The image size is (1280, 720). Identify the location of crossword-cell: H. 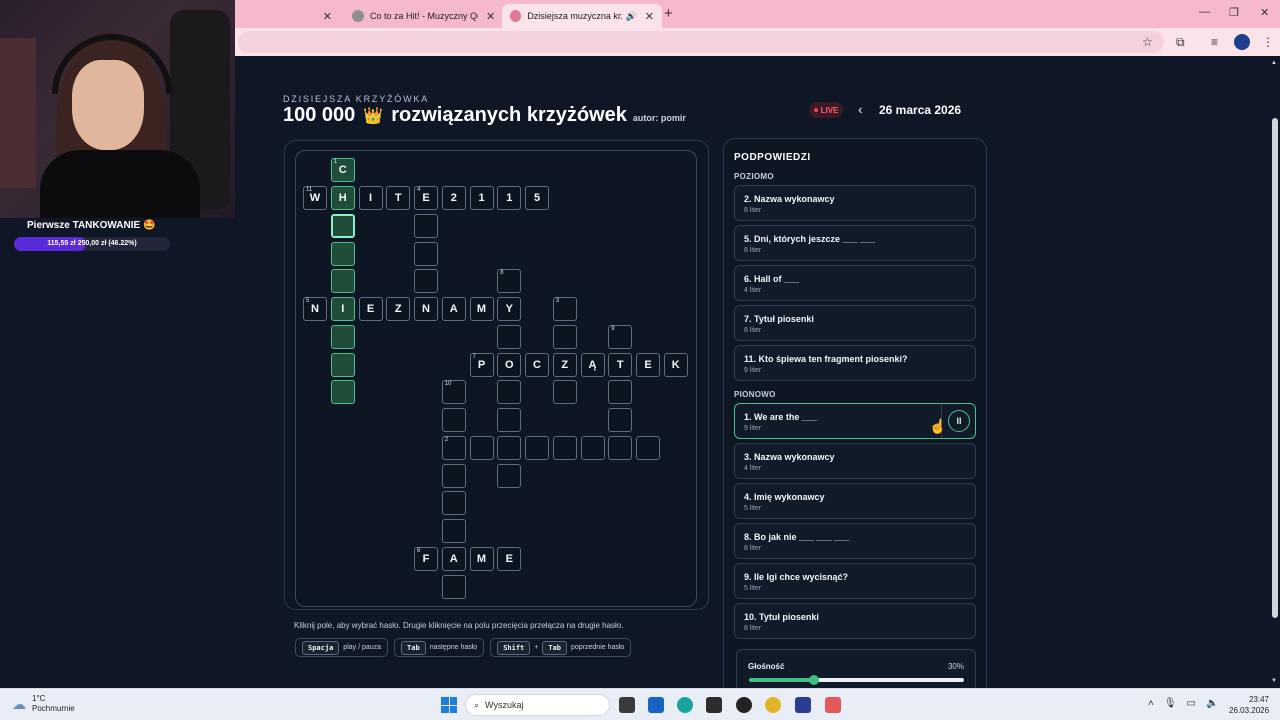
(342, 198).